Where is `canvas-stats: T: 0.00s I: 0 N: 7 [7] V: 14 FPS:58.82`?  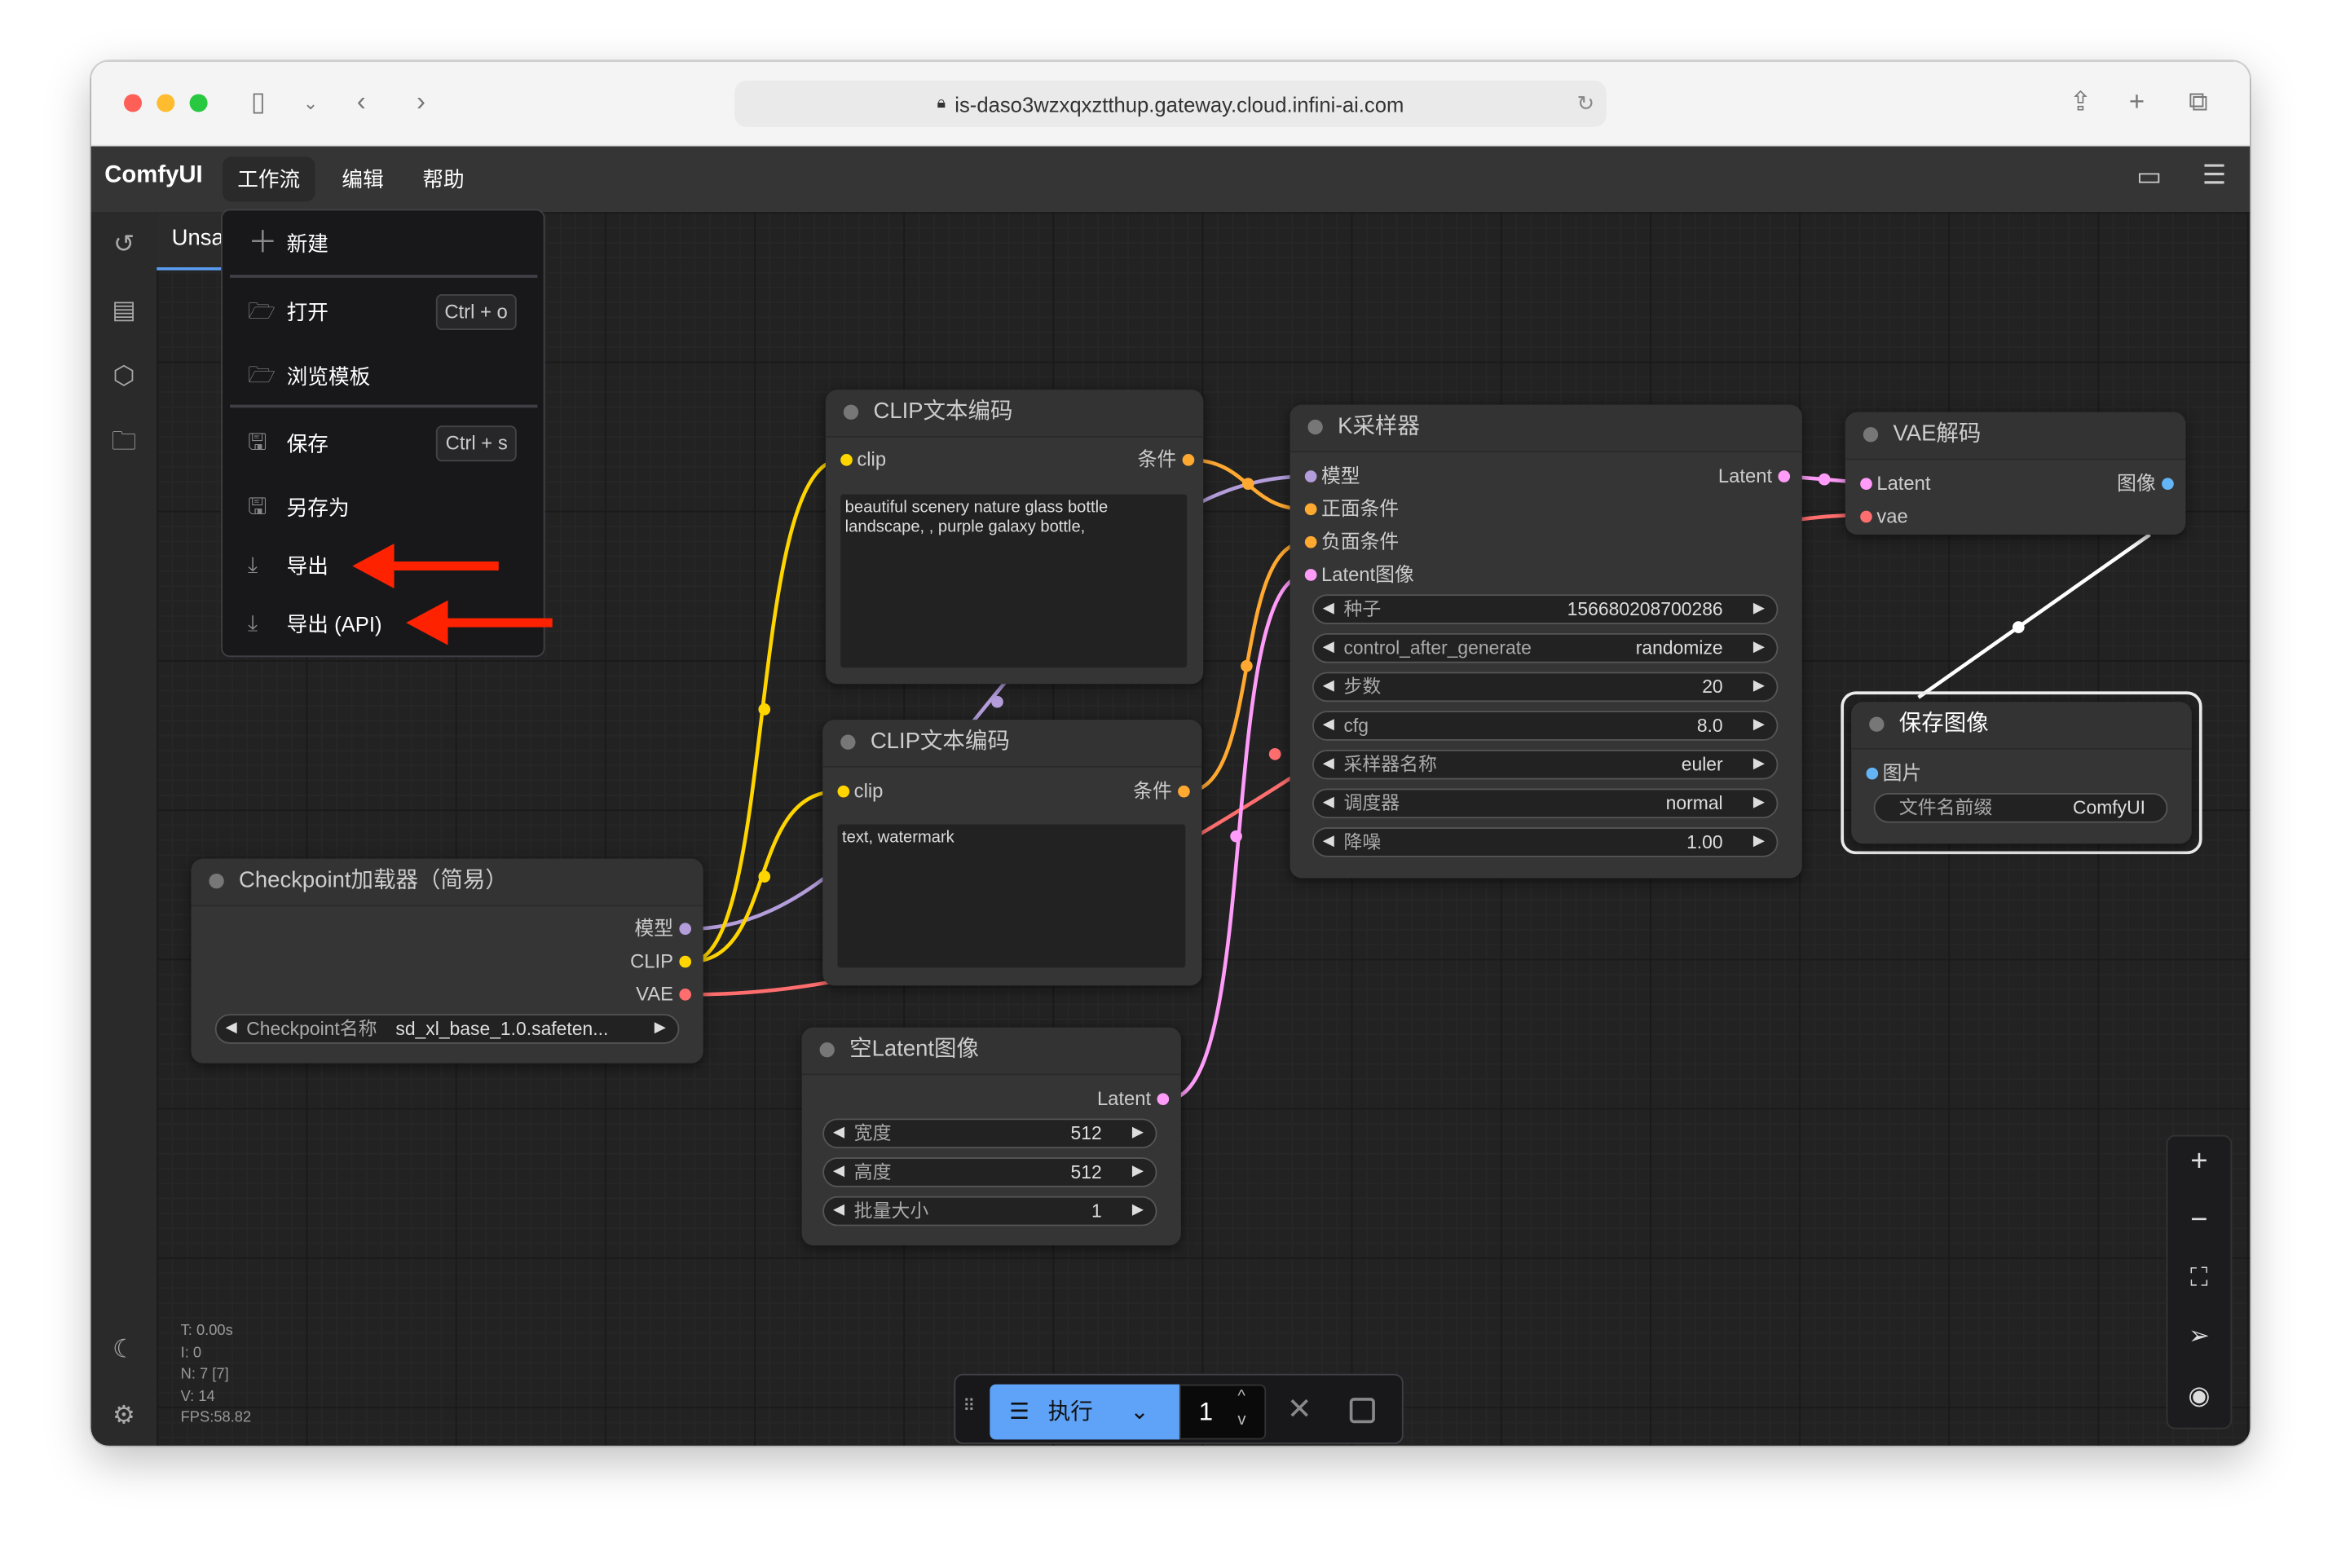
canvas-stats: T: 0.00s I: 0 N: 7 [7] V: 14 FPS:58.82 is located at coordinates (217, 1376).